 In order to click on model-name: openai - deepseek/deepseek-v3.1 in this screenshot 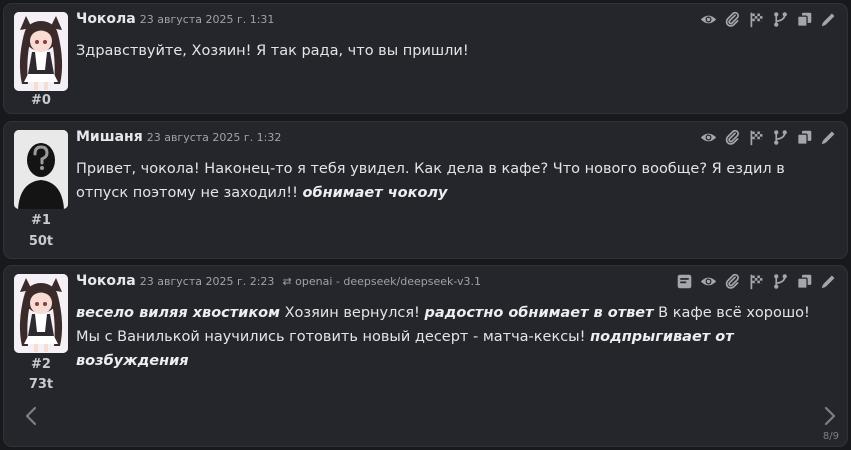, I will do `click(388, 281)`.